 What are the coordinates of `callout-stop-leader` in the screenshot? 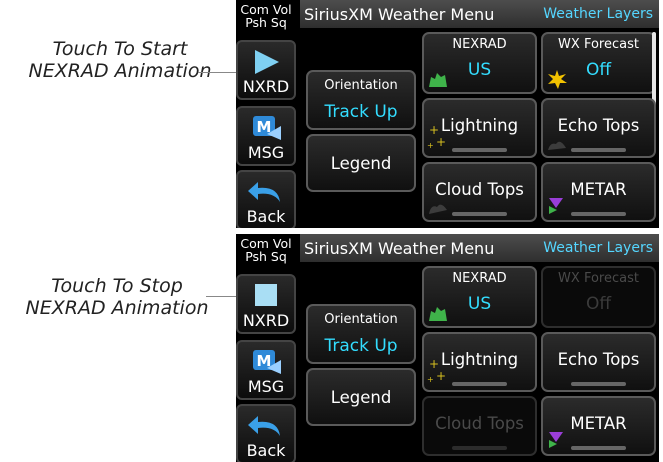 It's located at (222, 296).